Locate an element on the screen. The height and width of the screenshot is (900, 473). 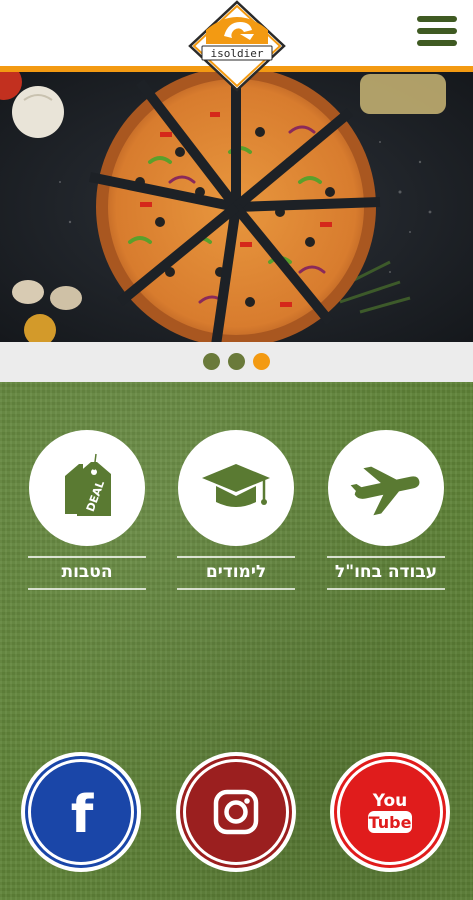
airplane-icon is located at coordinates (385, 491).